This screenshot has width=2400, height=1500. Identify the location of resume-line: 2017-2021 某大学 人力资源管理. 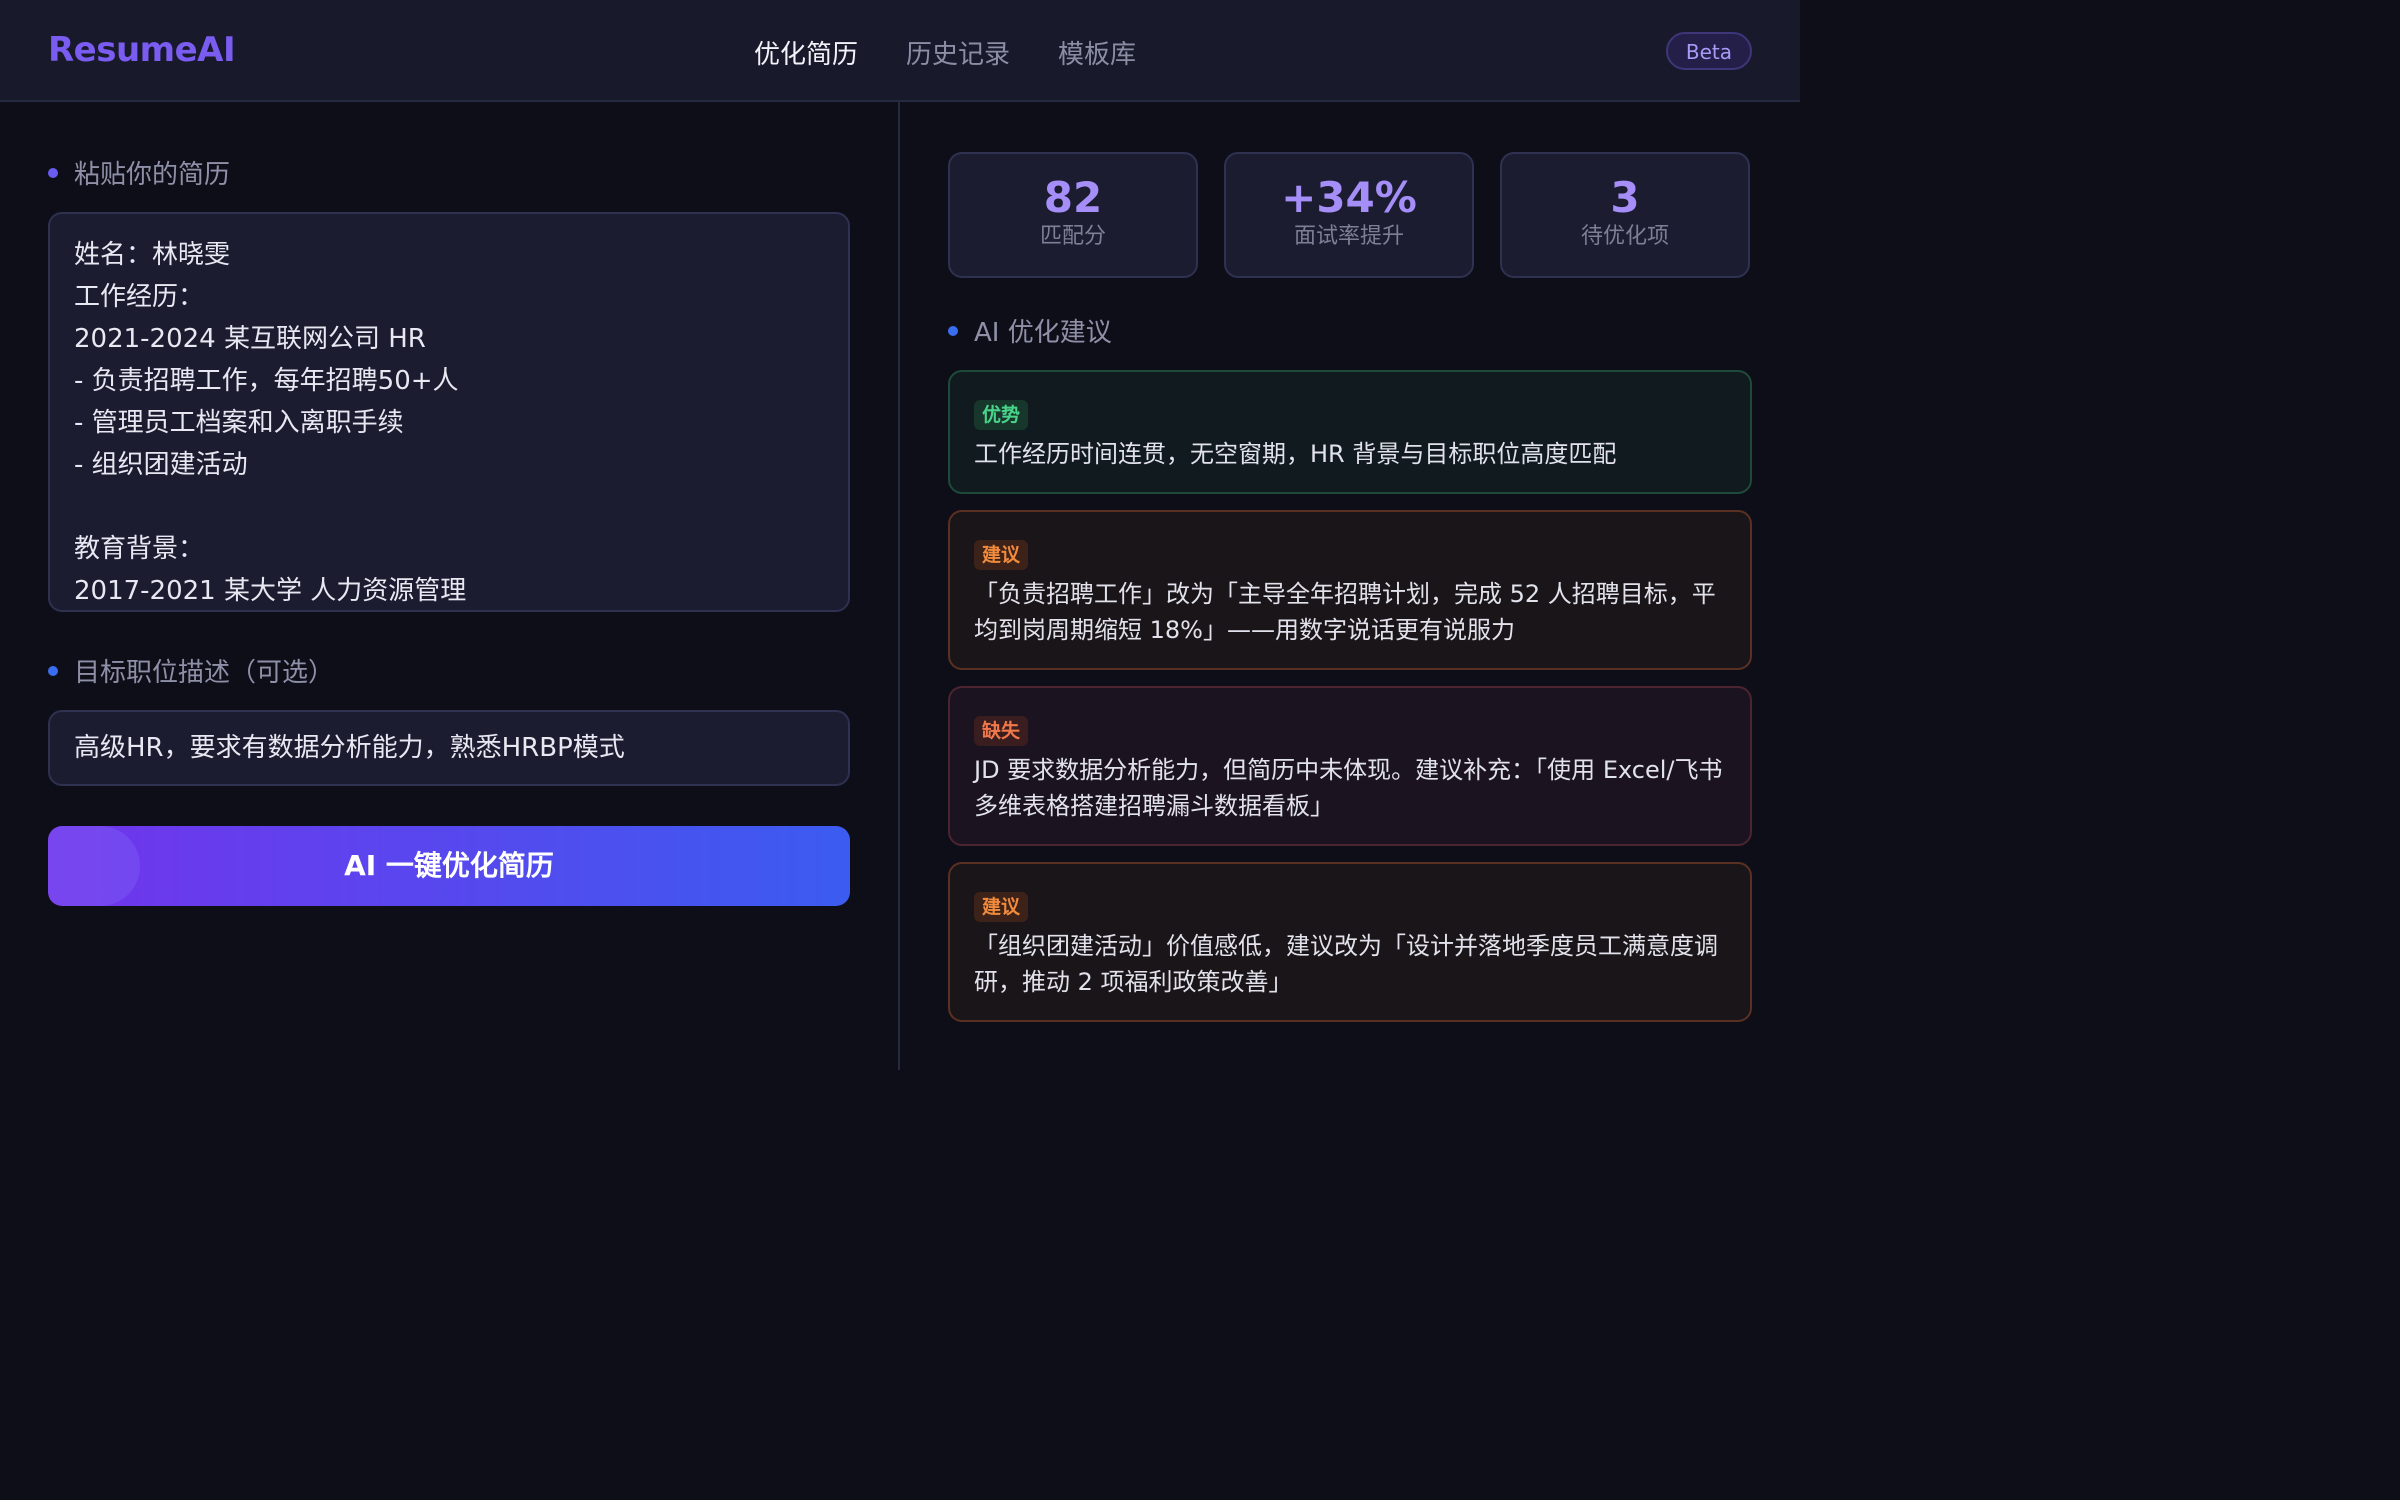
(270, 591).